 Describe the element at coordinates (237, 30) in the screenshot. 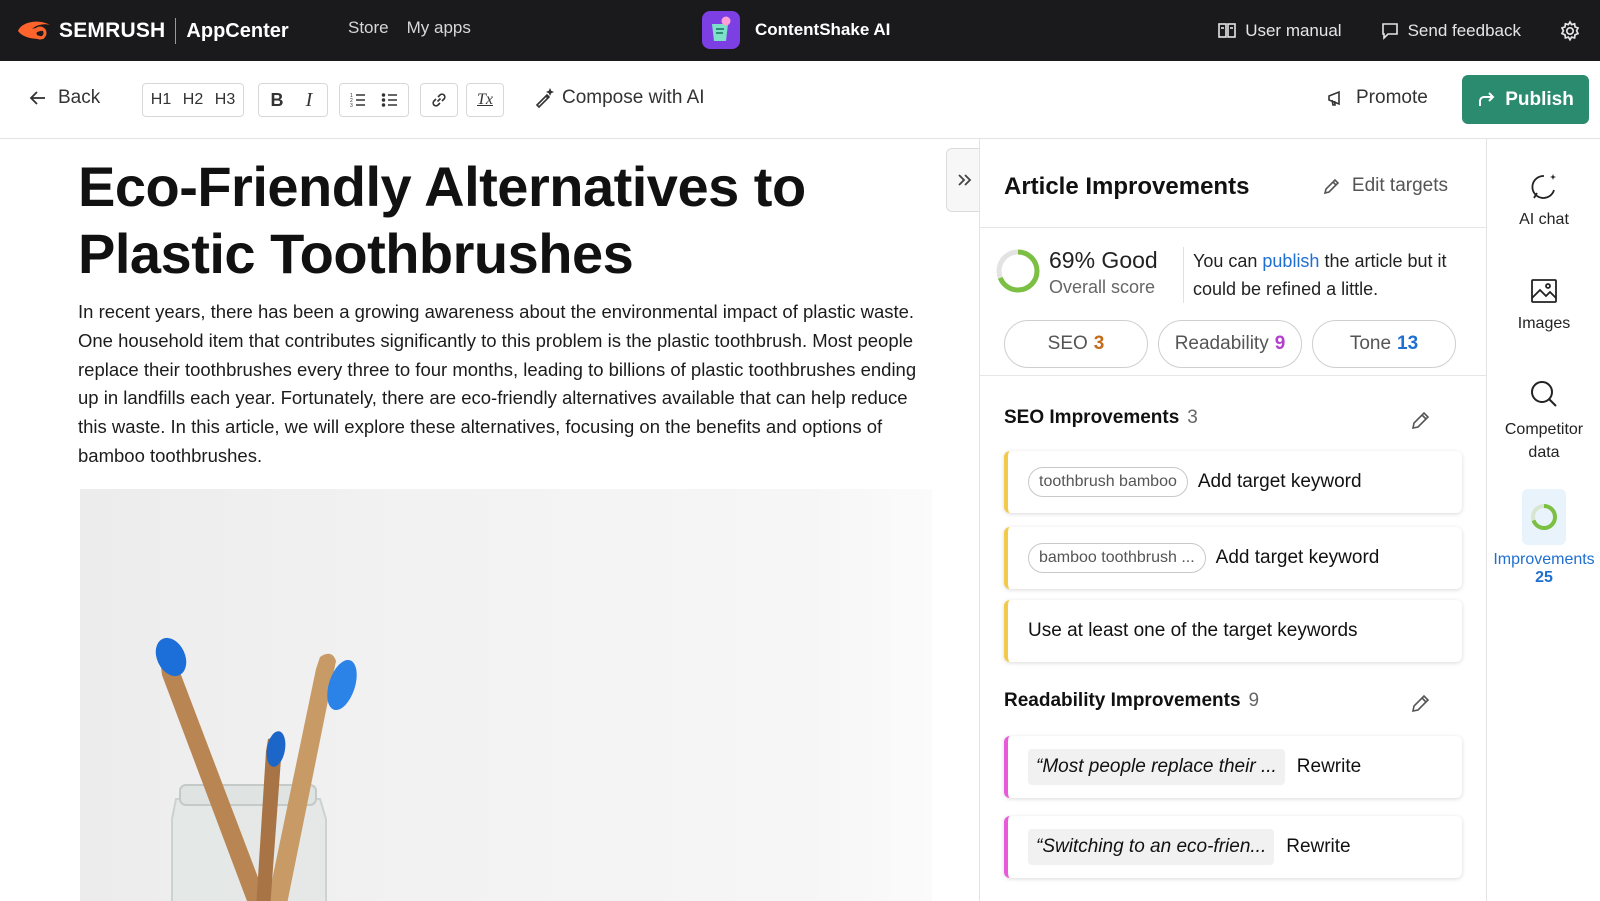

I see `app-center-label: AppCenter` at that location.